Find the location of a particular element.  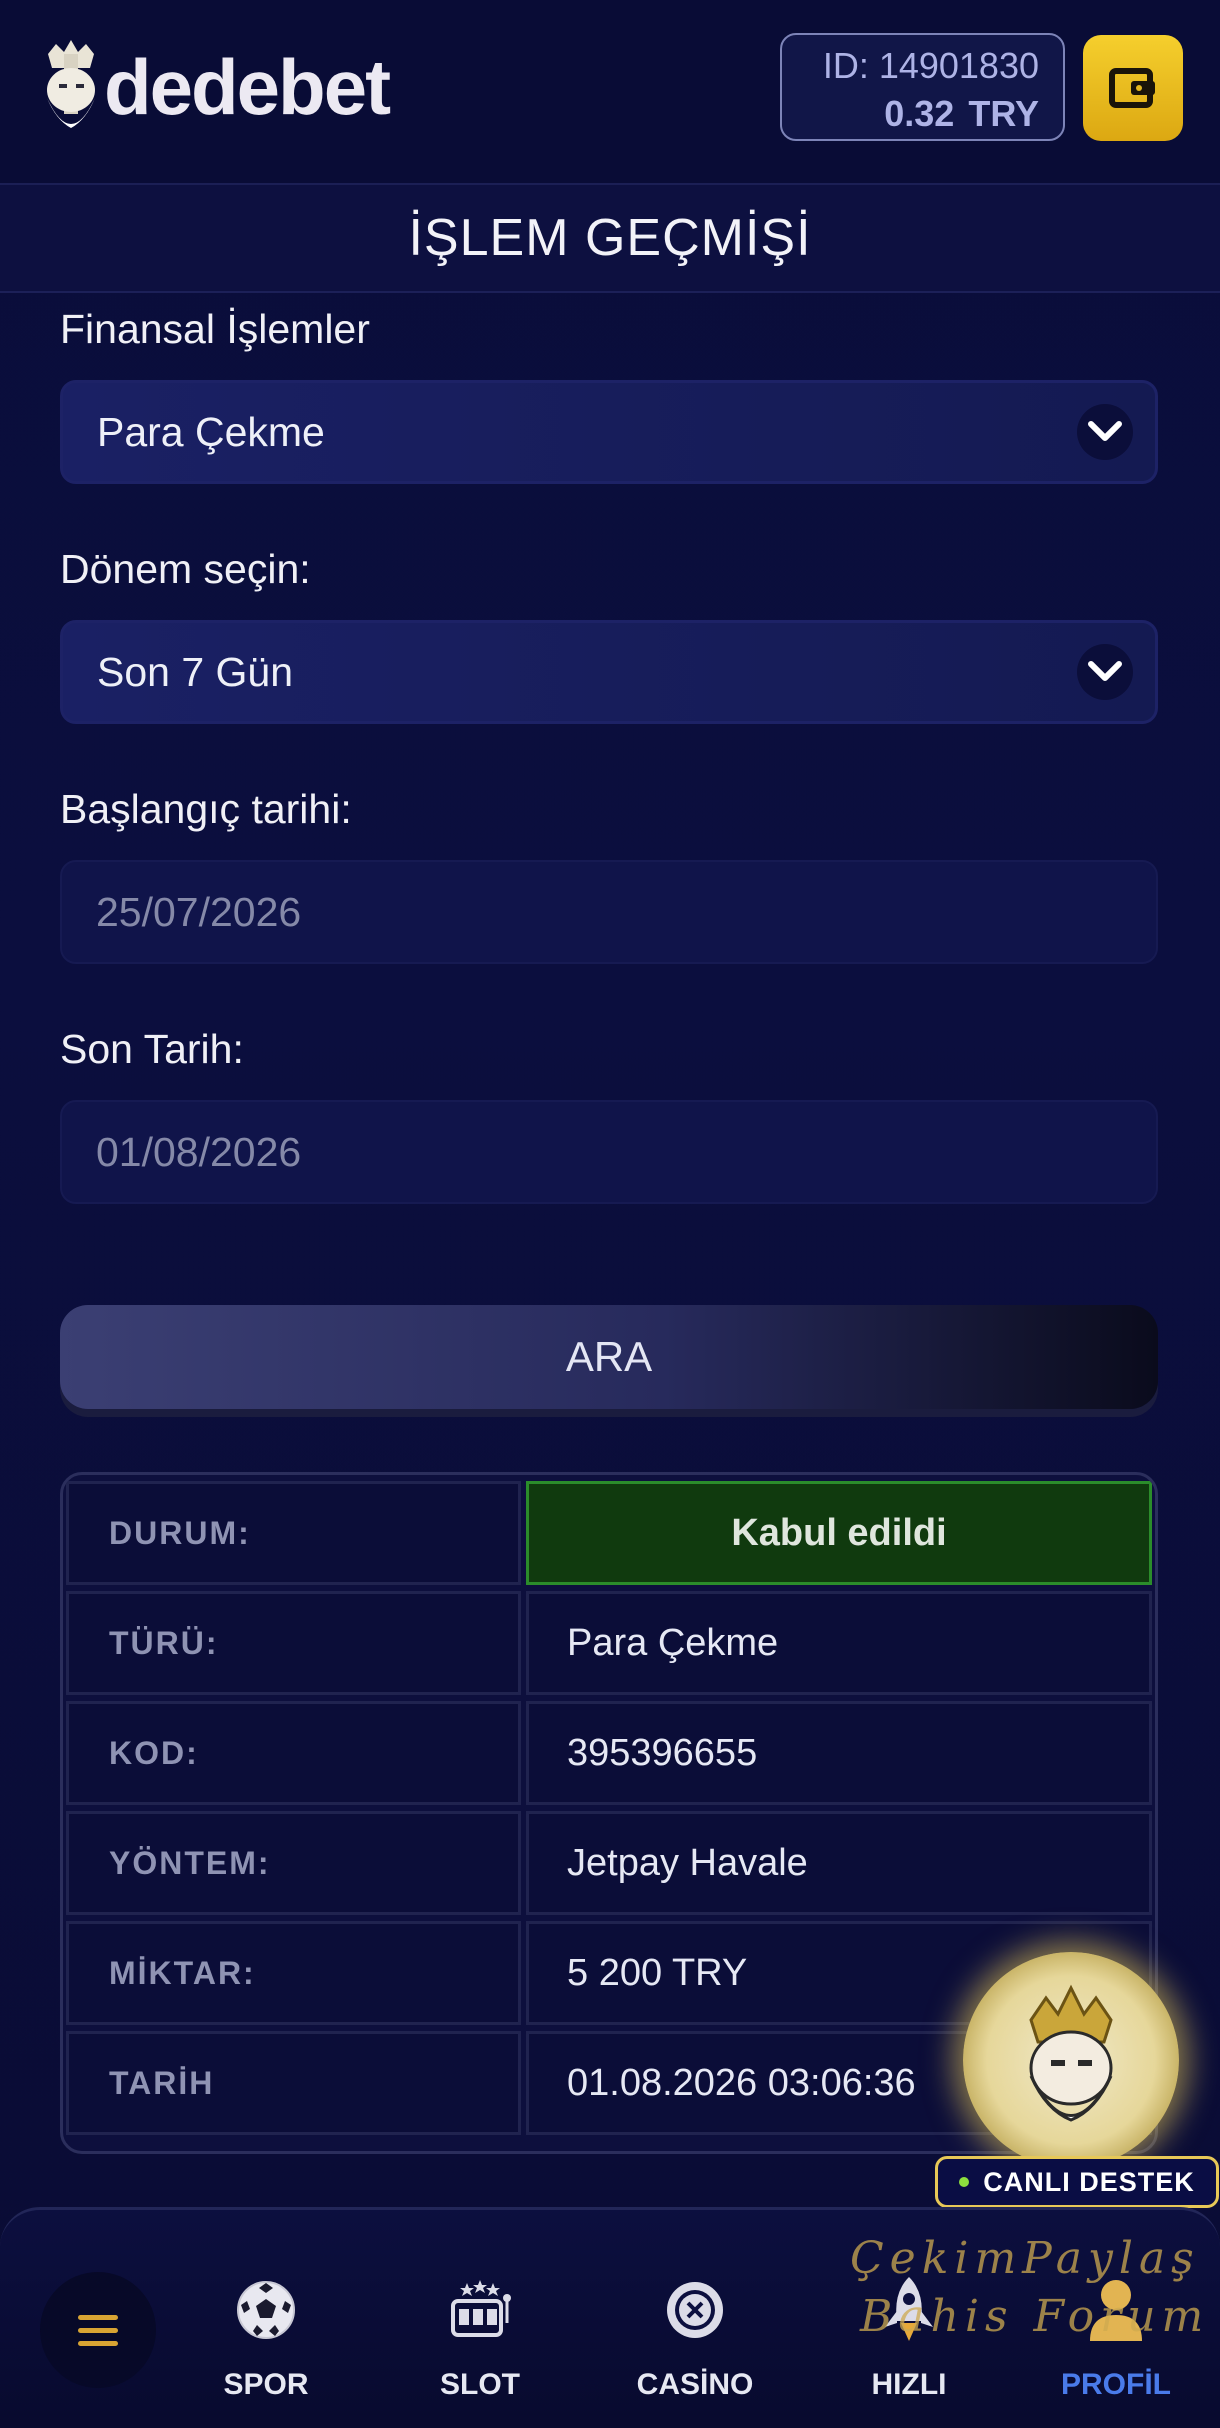

key-type: TÜRÜ: is located at coordinates (164, 1642).